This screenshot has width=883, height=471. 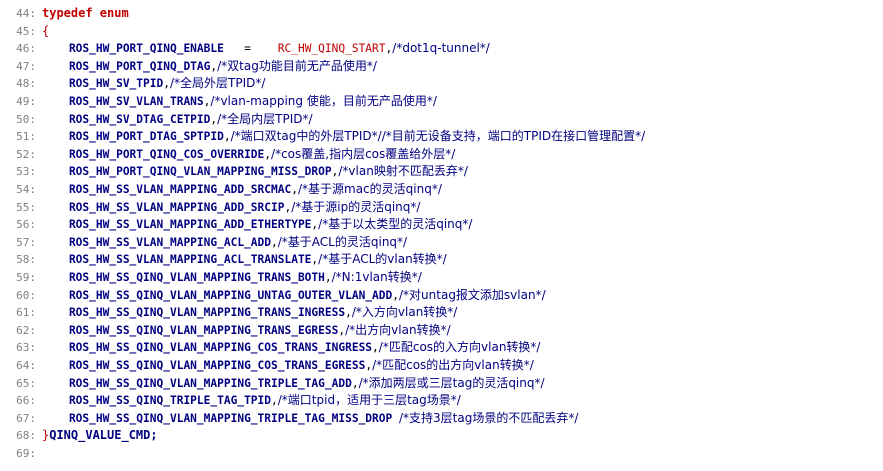 I want to click on code-line: 69:, so click(x=441, y=453).